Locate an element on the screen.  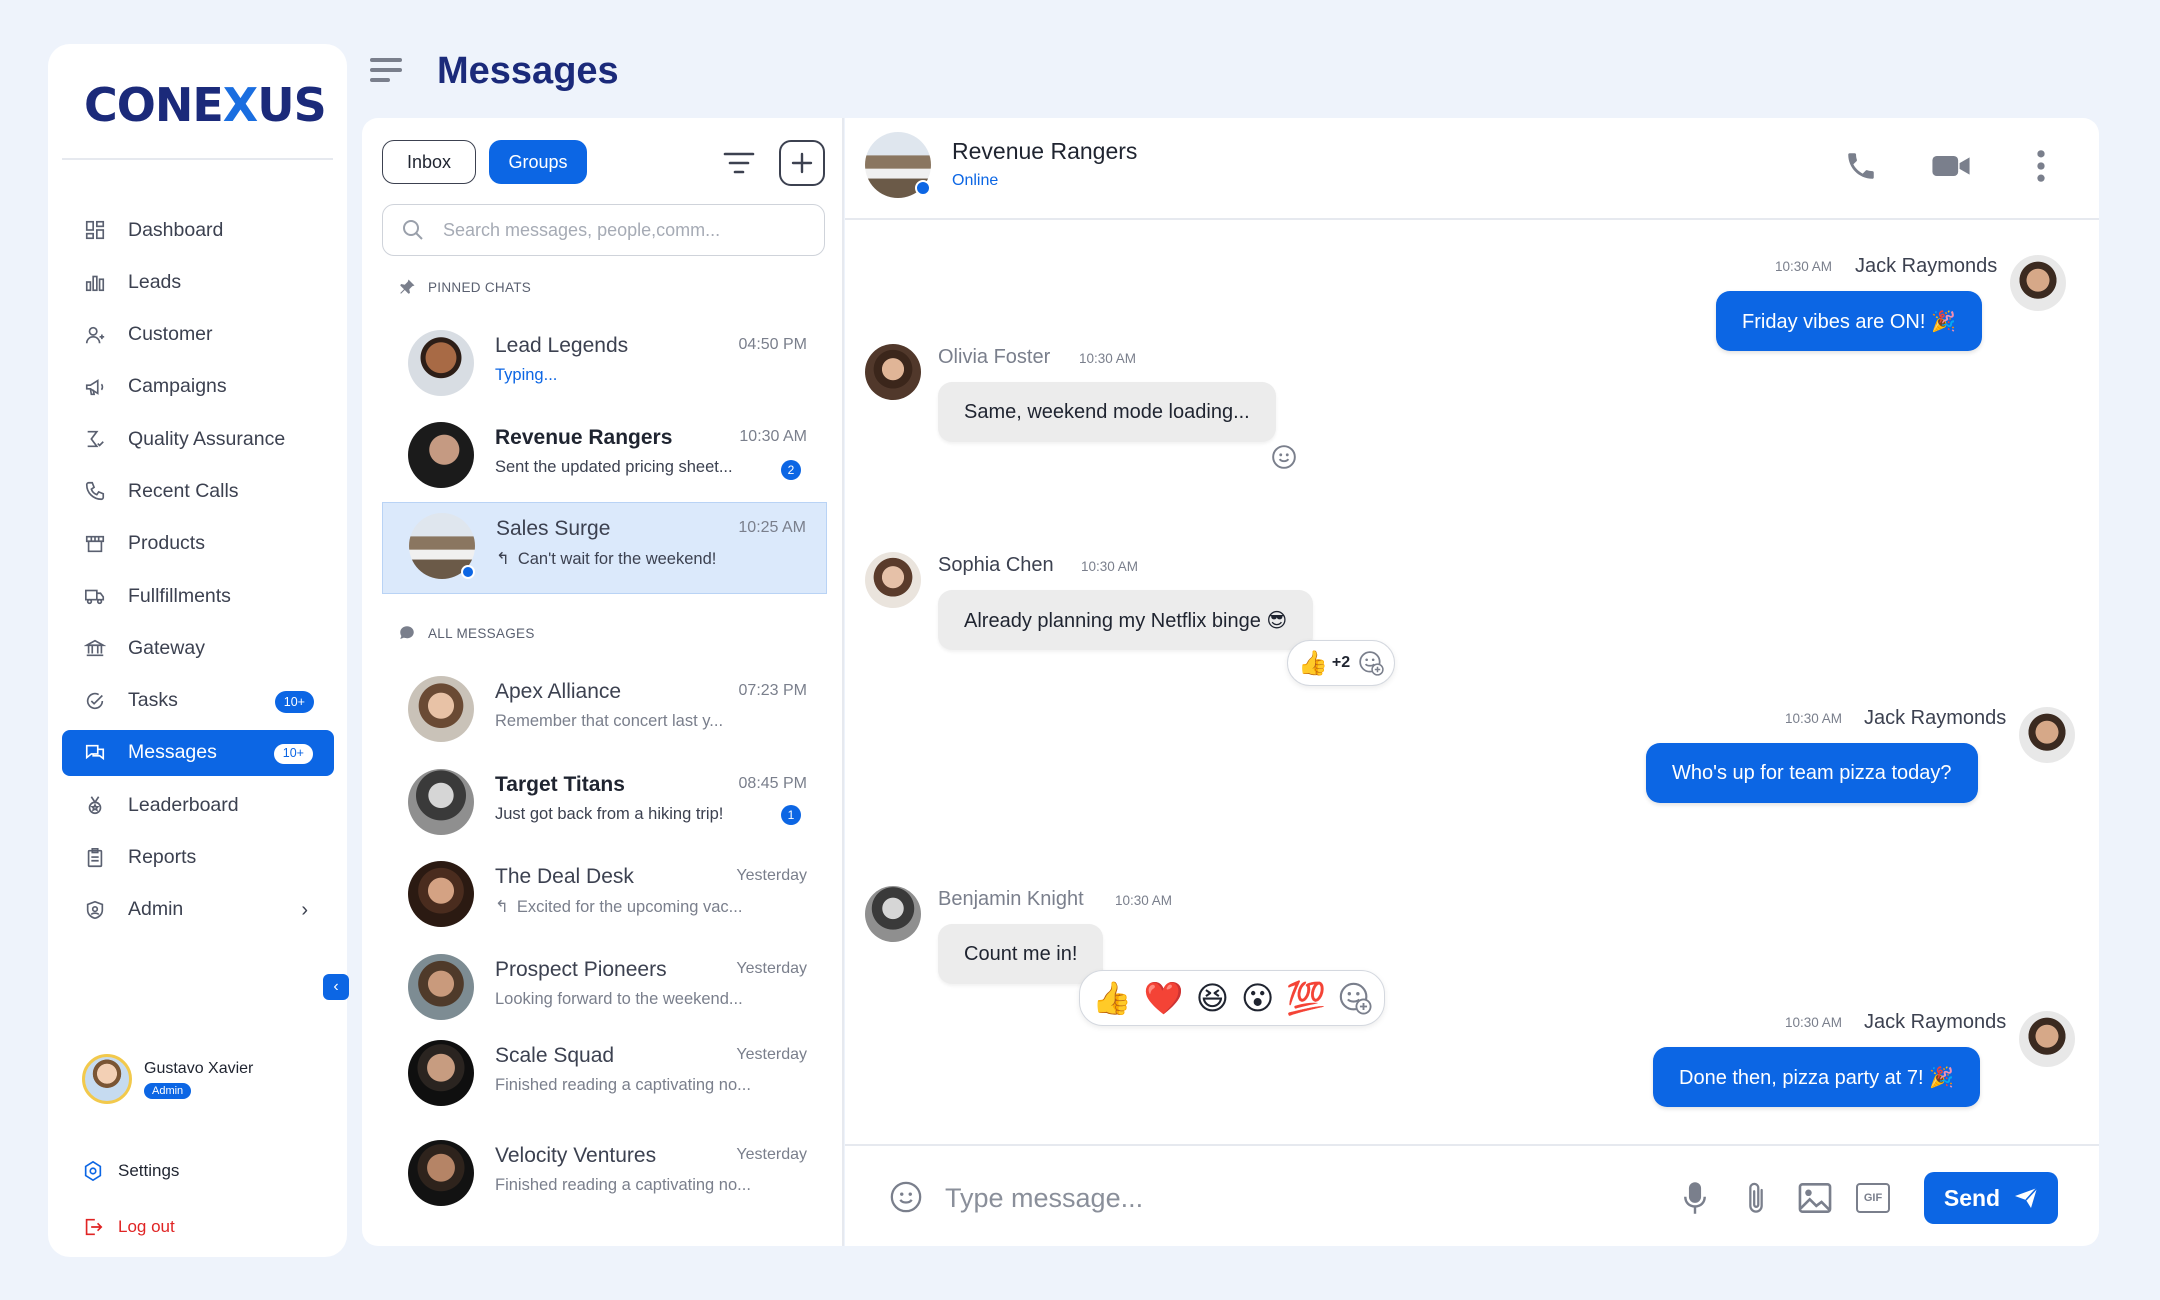
video-call-button is located at coordinates (1951, 166).